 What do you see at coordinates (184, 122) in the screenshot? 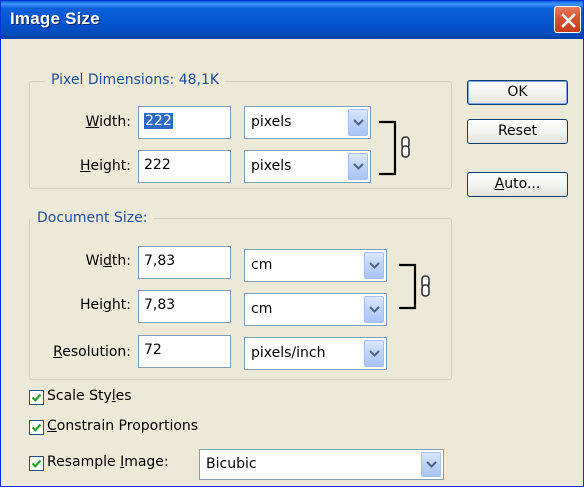
I see `pixel-width-input: 222` at bounding box center [184, 122].